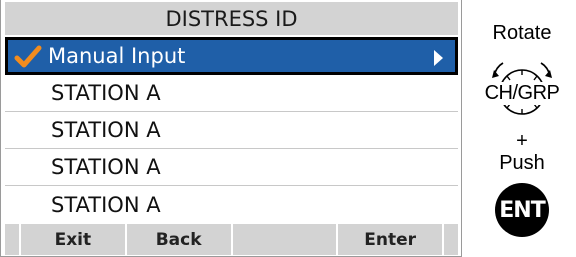 Image resolution: width=576 pixels, height=257 pixels. I want to click on check-icon, so click(28, 56).